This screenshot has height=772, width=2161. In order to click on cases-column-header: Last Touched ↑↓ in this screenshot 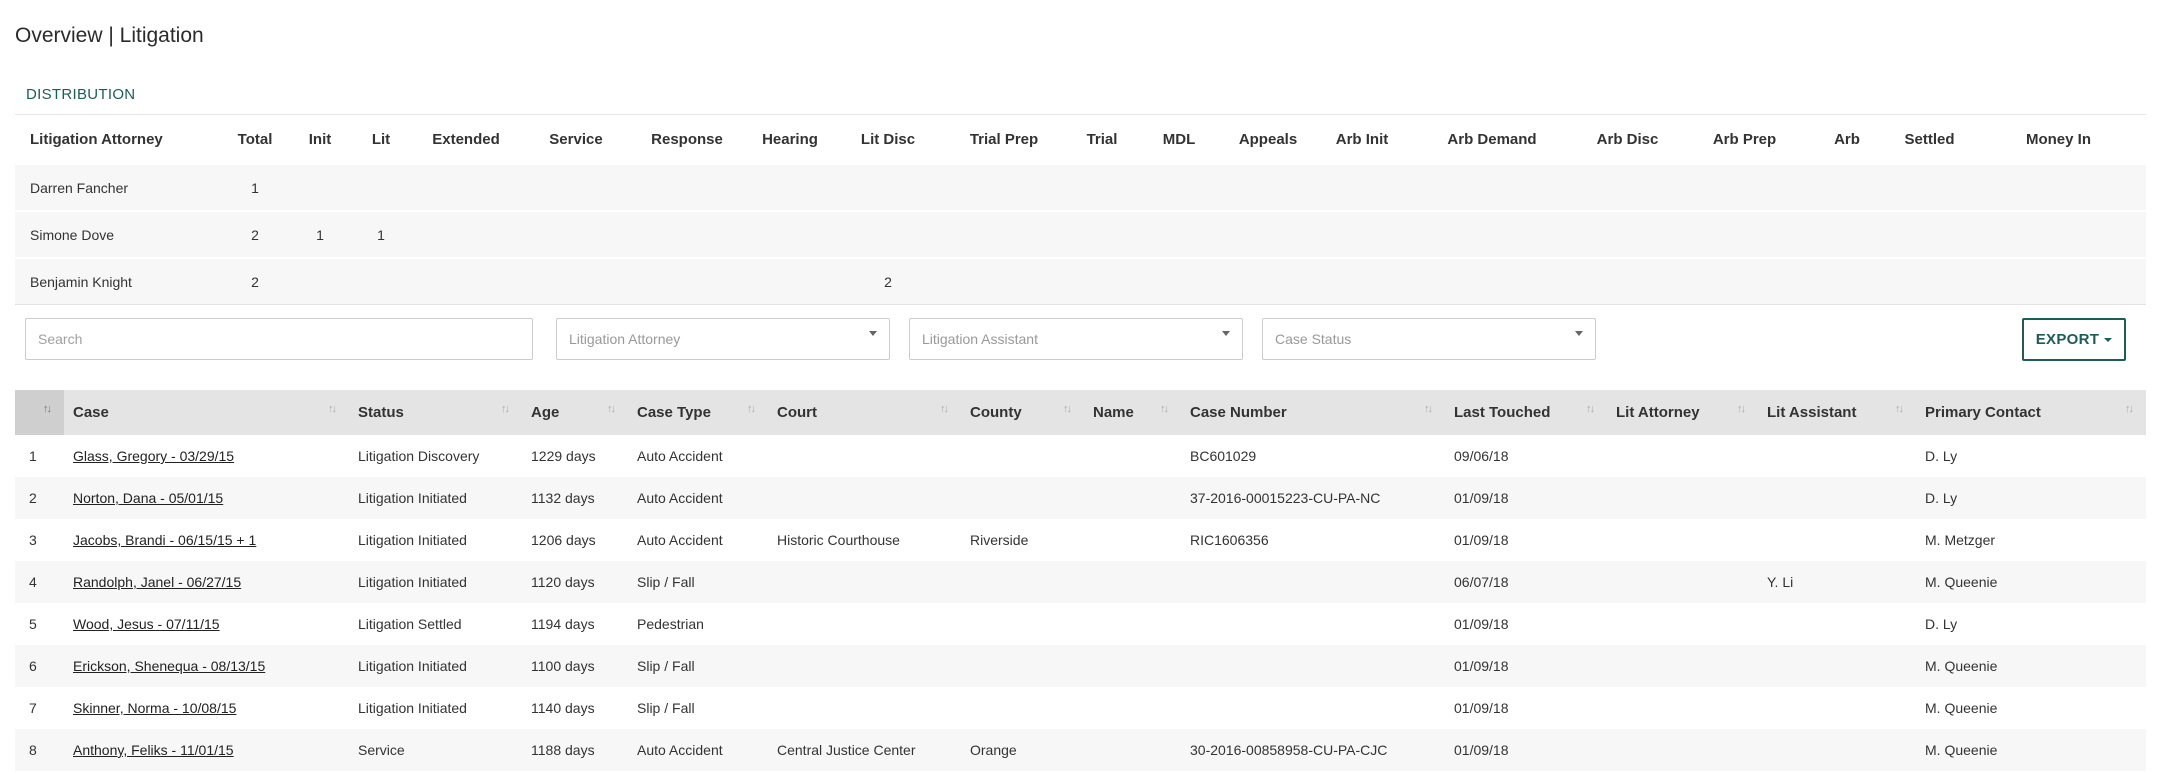, I will do `click(1526, 412)`.